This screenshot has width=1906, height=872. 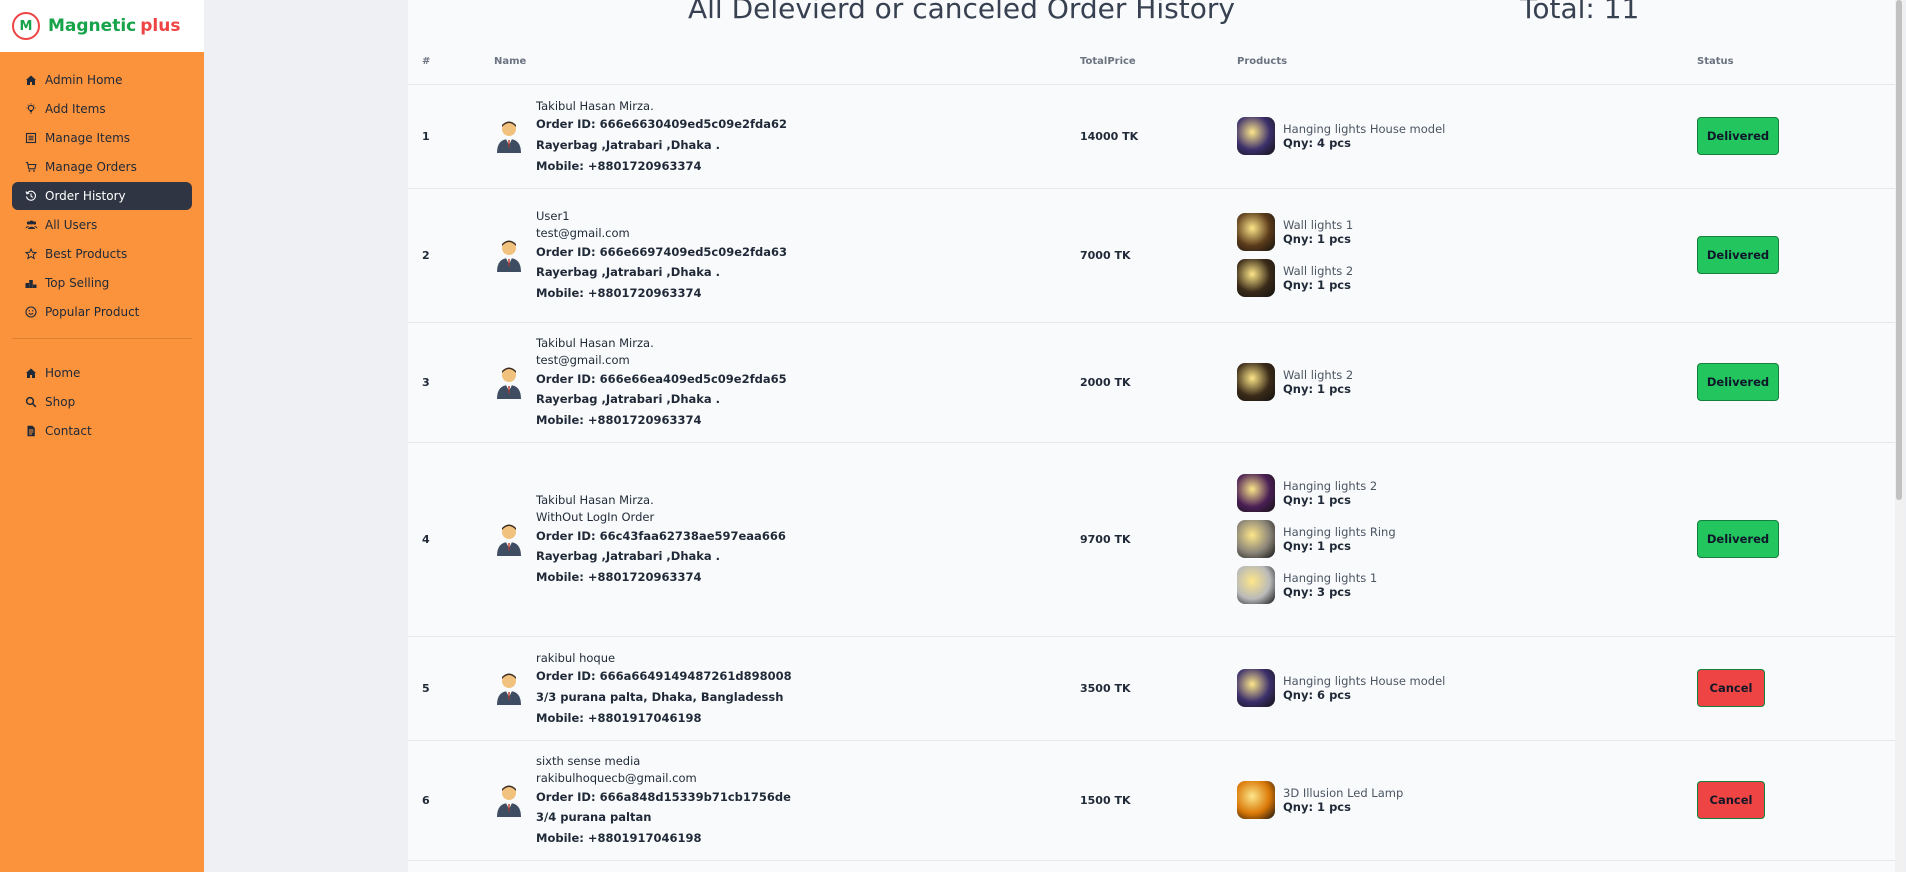 I want to click on sidebar-item-admin-home: Admin Home, so click(x=102, y=80).